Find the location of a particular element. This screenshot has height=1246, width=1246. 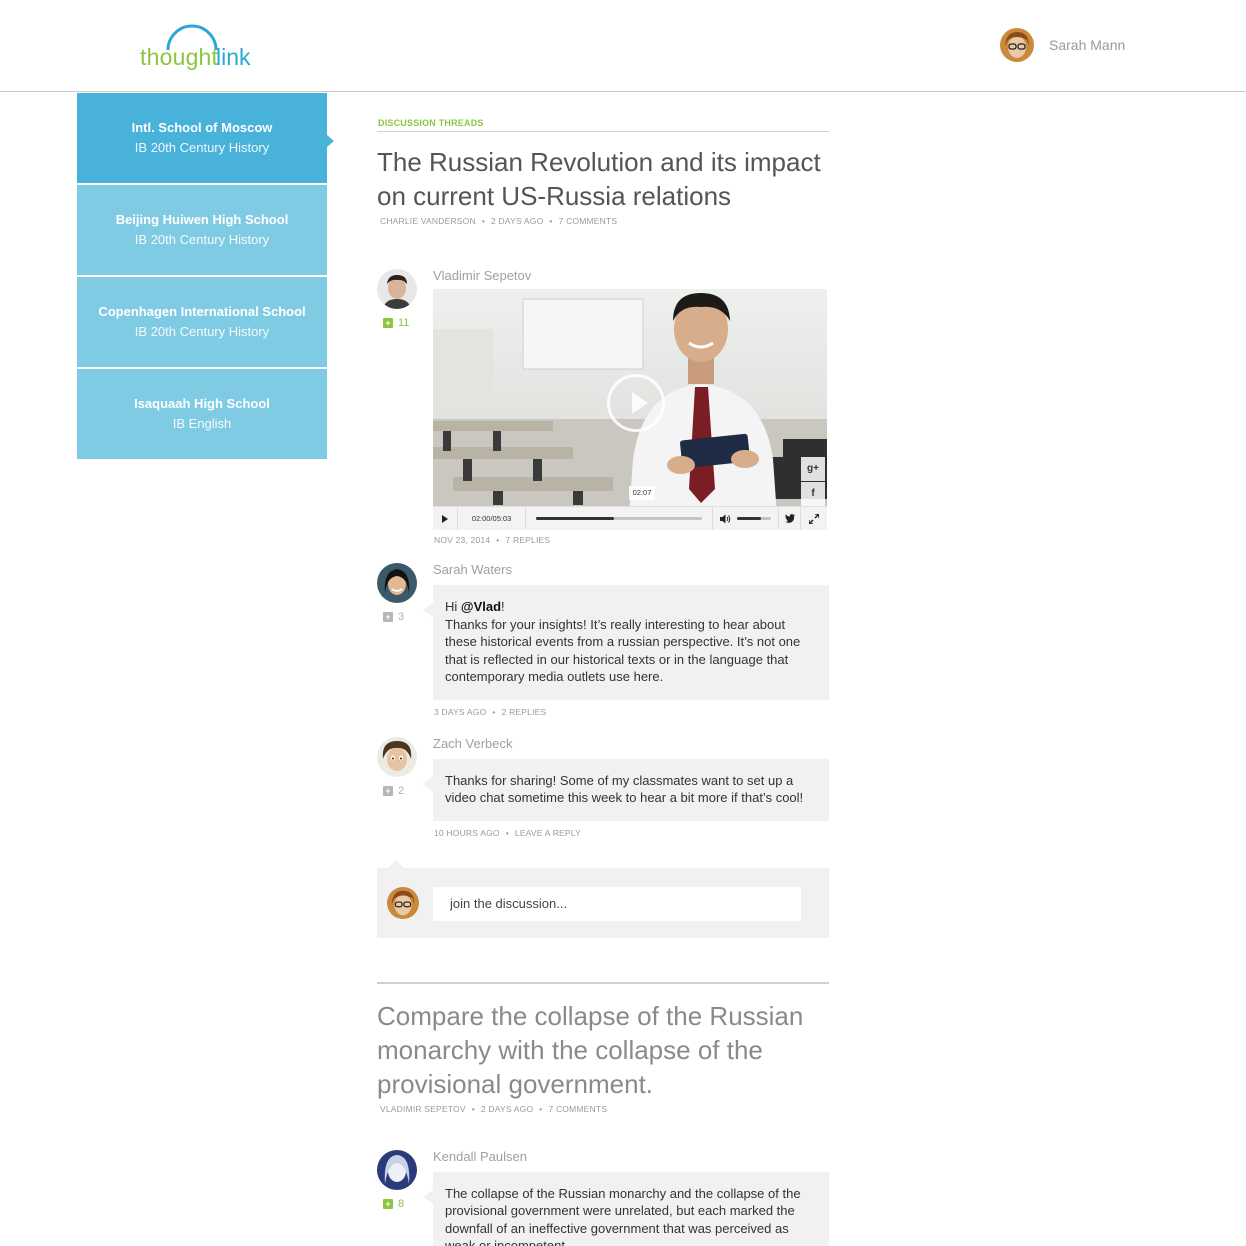

post-date: 10 HOURS AGO is located at coordinates (467, 832).